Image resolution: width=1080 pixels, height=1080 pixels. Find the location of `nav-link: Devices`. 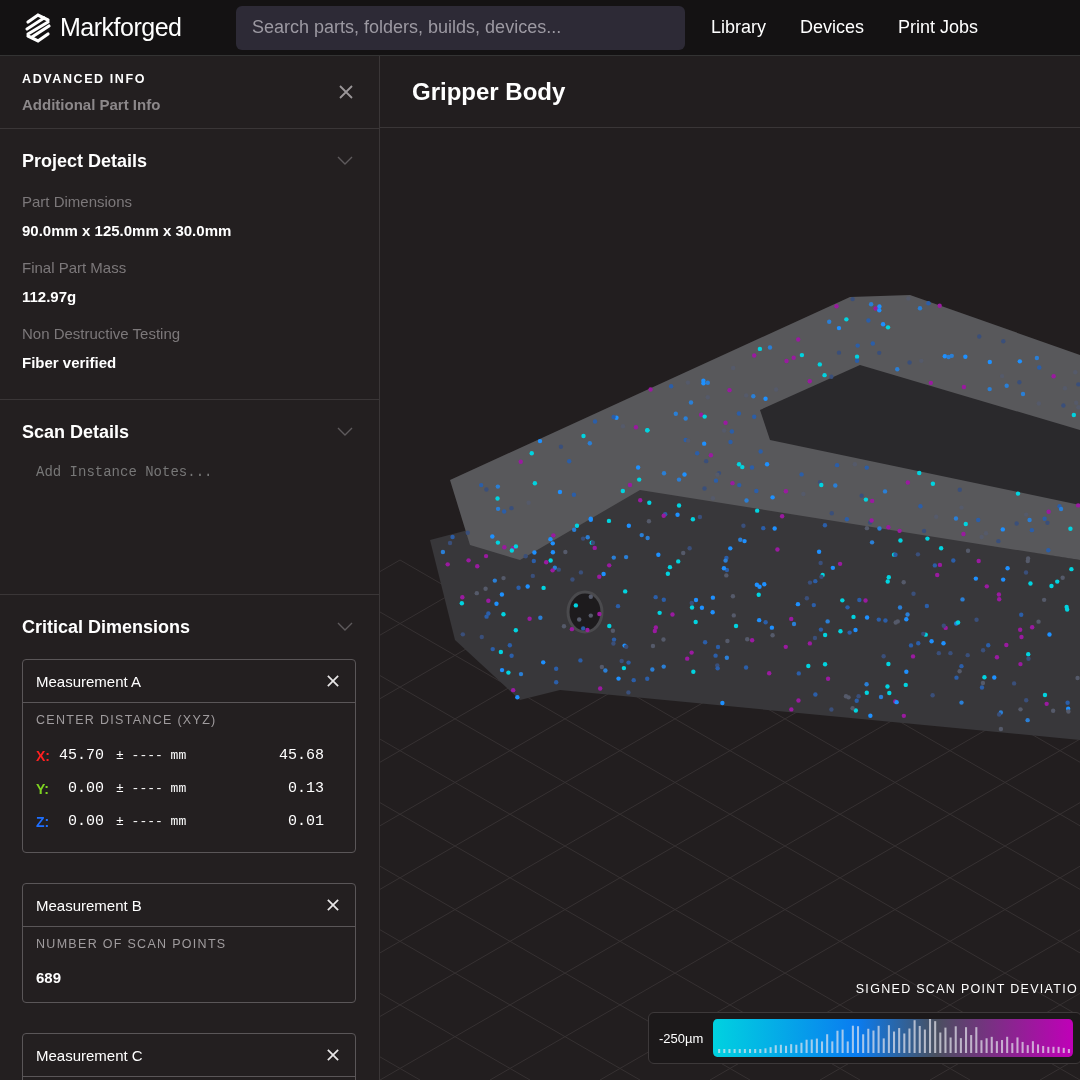

nav-link: Devices is located at coordinates (832, 27).